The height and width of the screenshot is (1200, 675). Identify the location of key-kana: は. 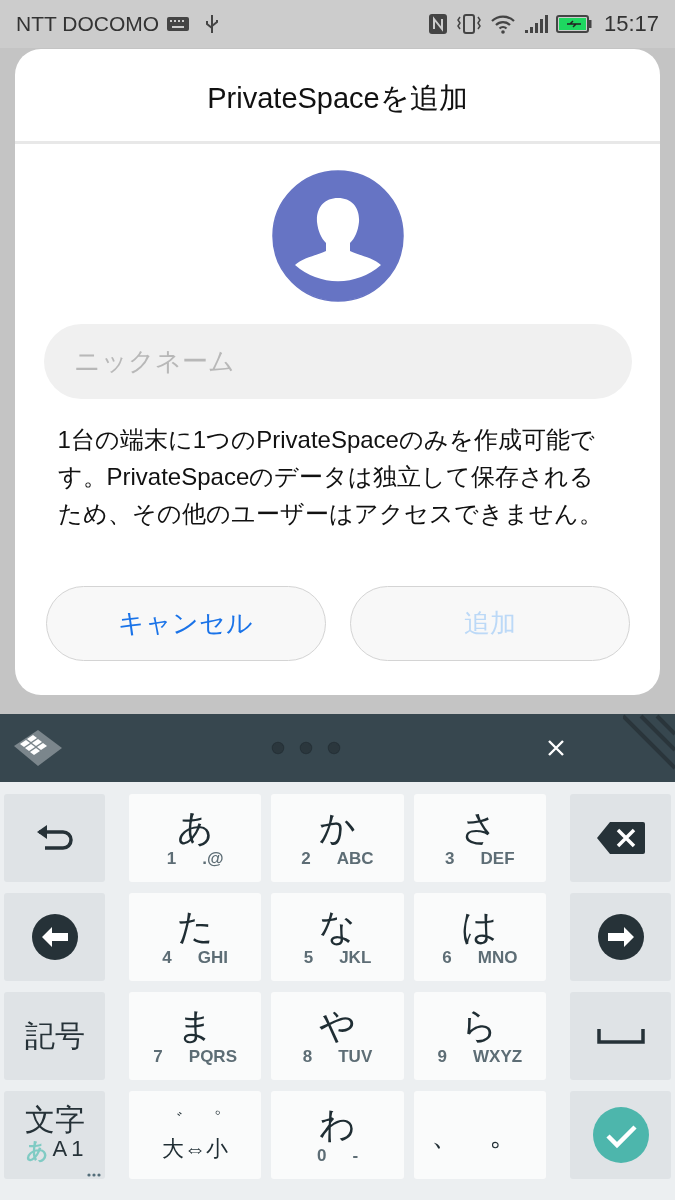
(480, 927).